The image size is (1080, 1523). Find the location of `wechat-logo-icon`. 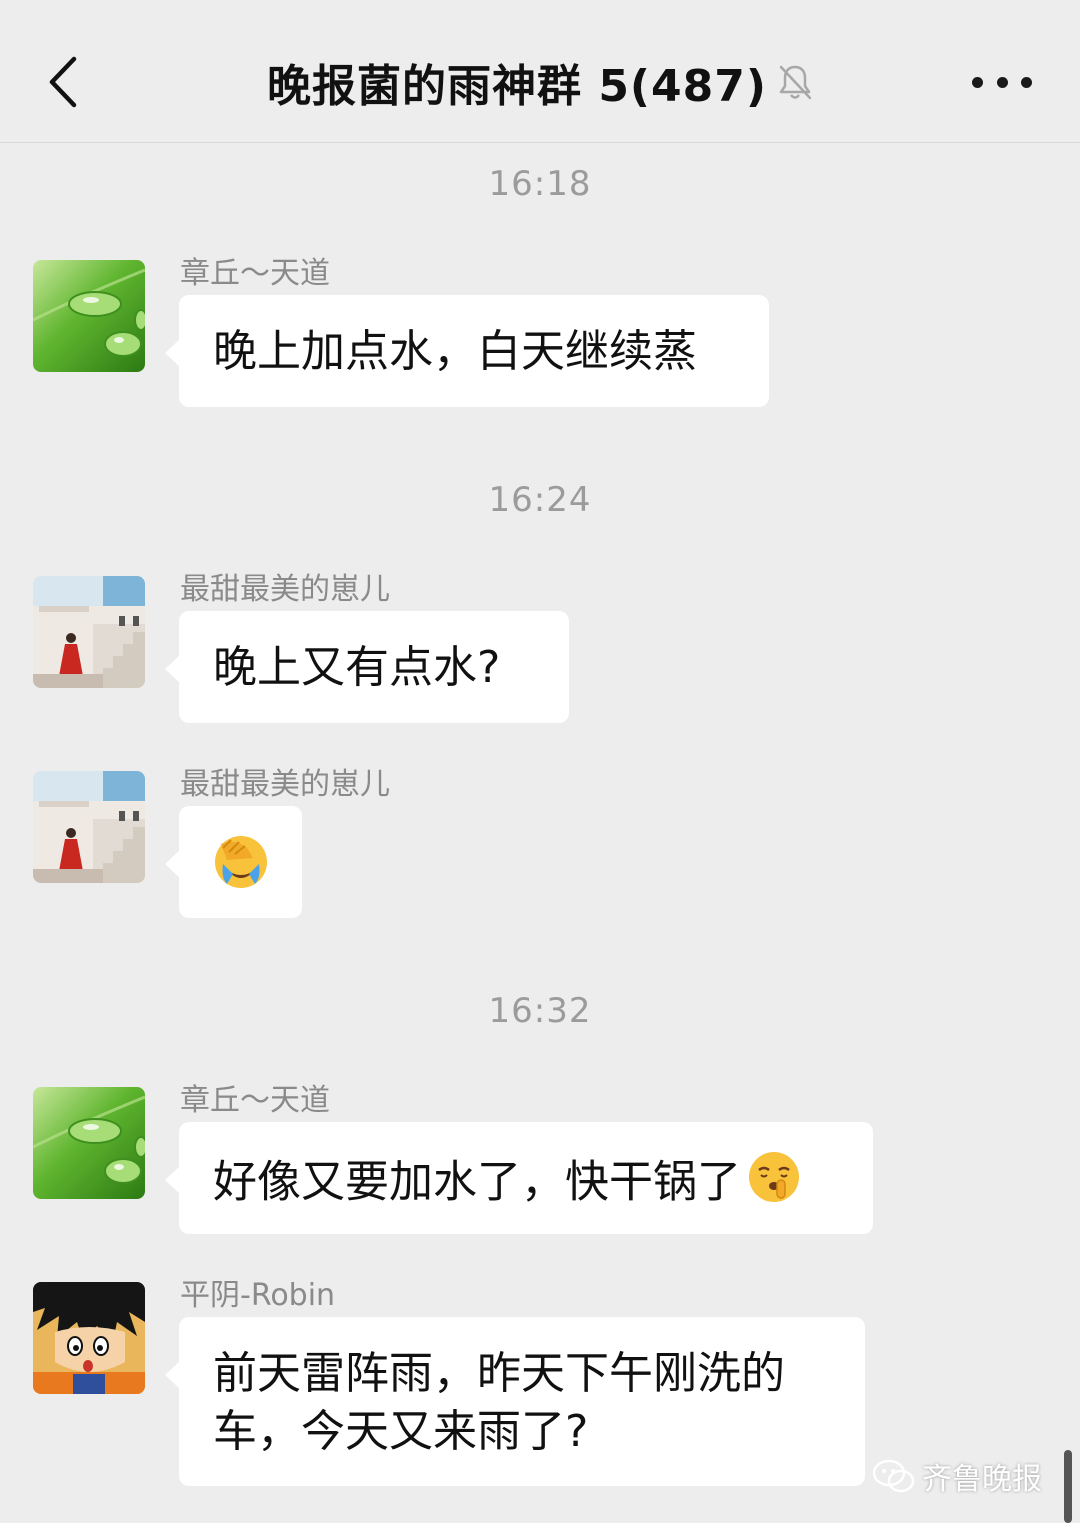

wechat-logo-icon is located at coordinates (893, 1476).